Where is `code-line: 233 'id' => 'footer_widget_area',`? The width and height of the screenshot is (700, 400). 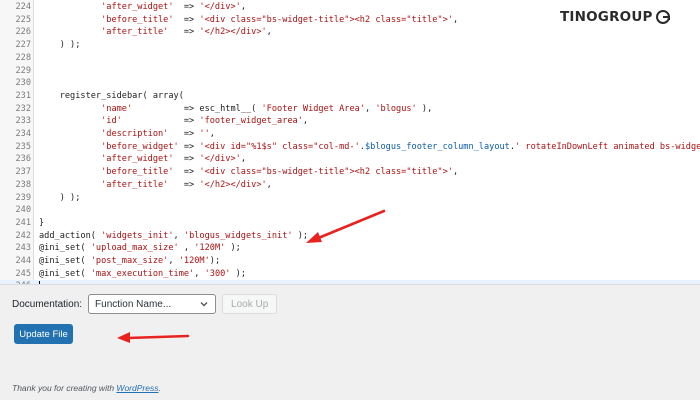 code-line: 233 'id' => 'footer_widget_area', is located at coordinates (350, 121).